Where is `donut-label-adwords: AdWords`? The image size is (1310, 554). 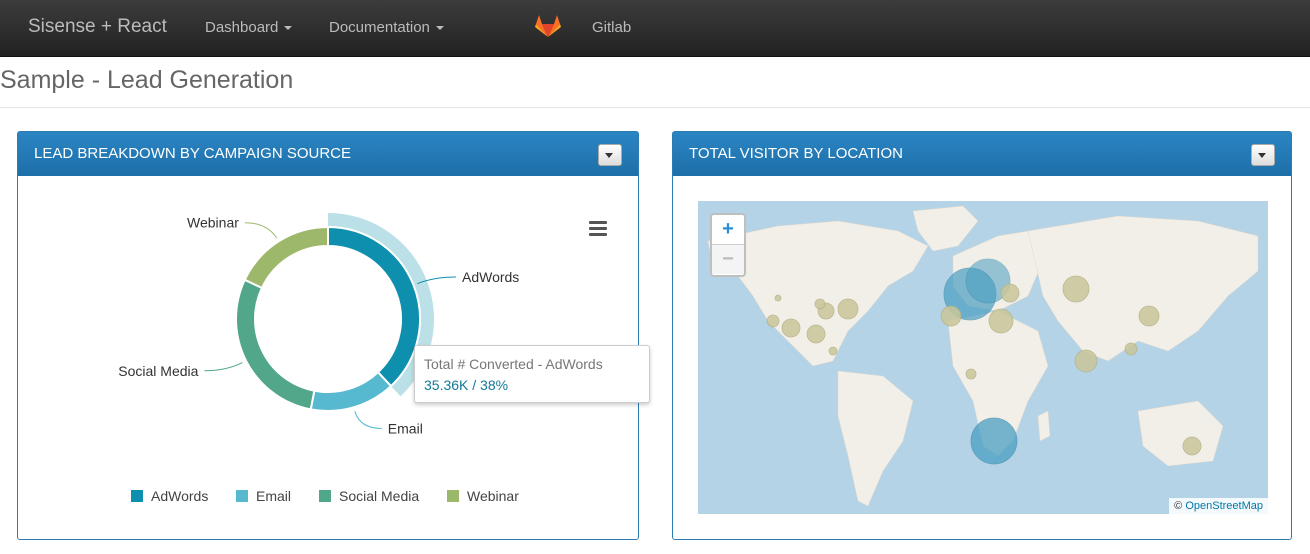
donut-label-adwords: AdWords is located at coordinates (490, 277).